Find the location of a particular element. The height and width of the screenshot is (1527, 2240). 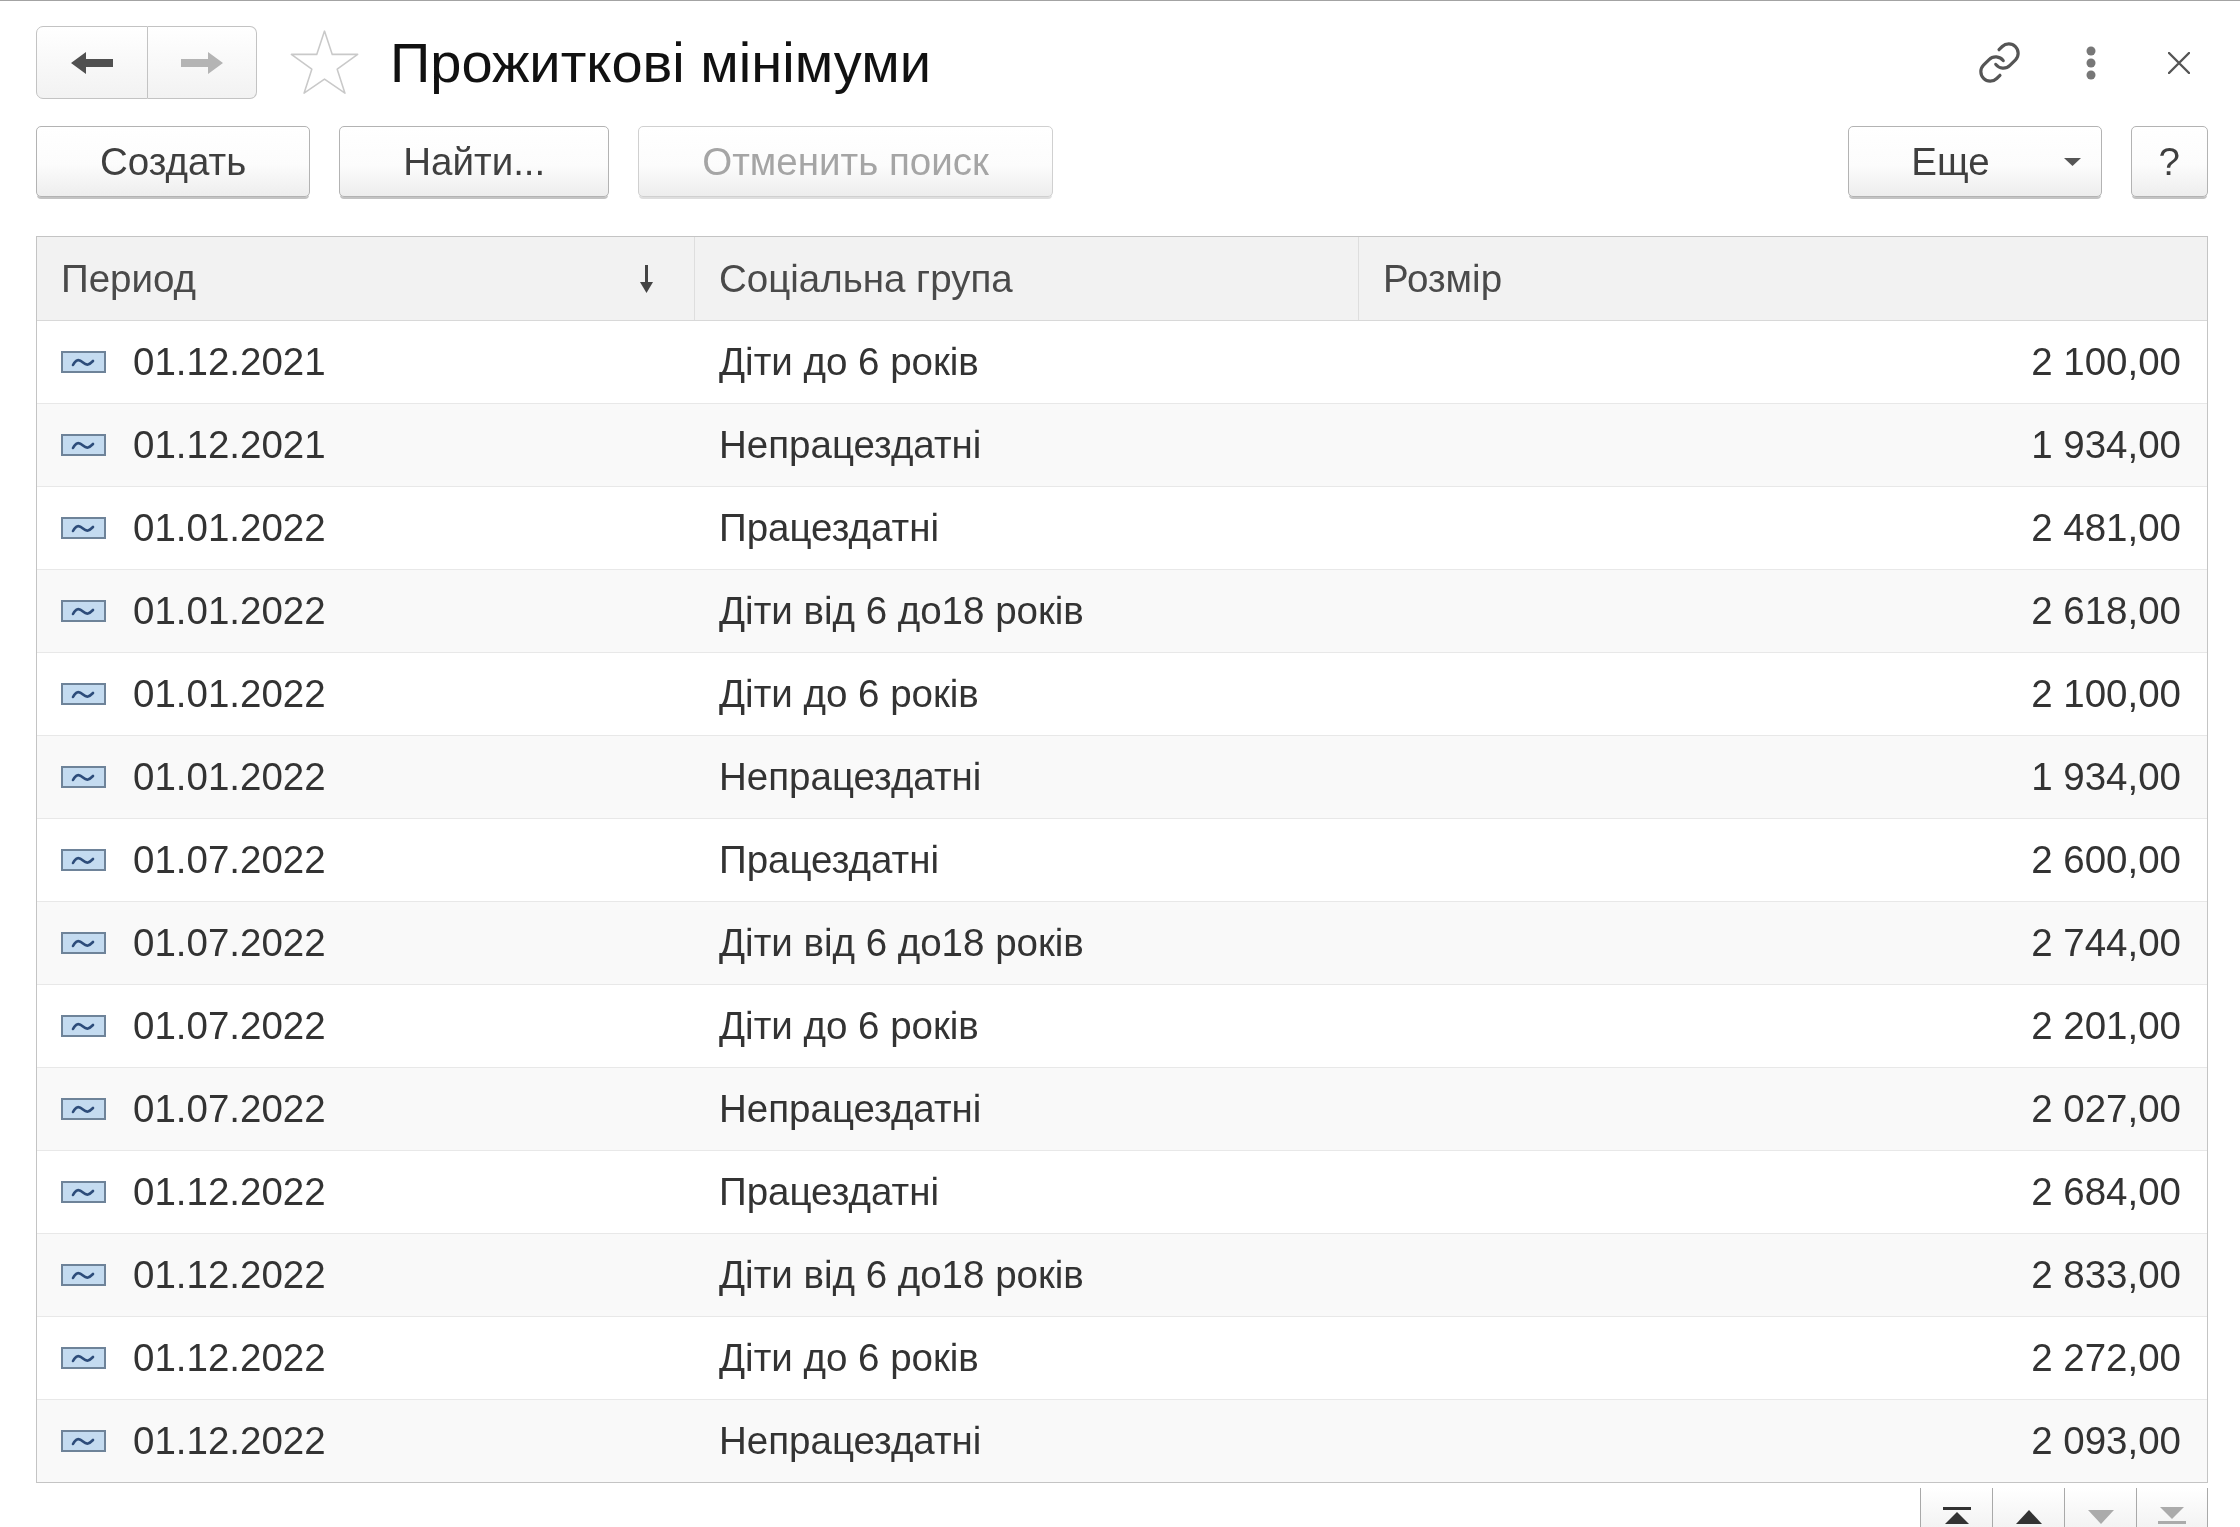

table-cell-text: 2 744,00 is located at coordinates (2106, 943).